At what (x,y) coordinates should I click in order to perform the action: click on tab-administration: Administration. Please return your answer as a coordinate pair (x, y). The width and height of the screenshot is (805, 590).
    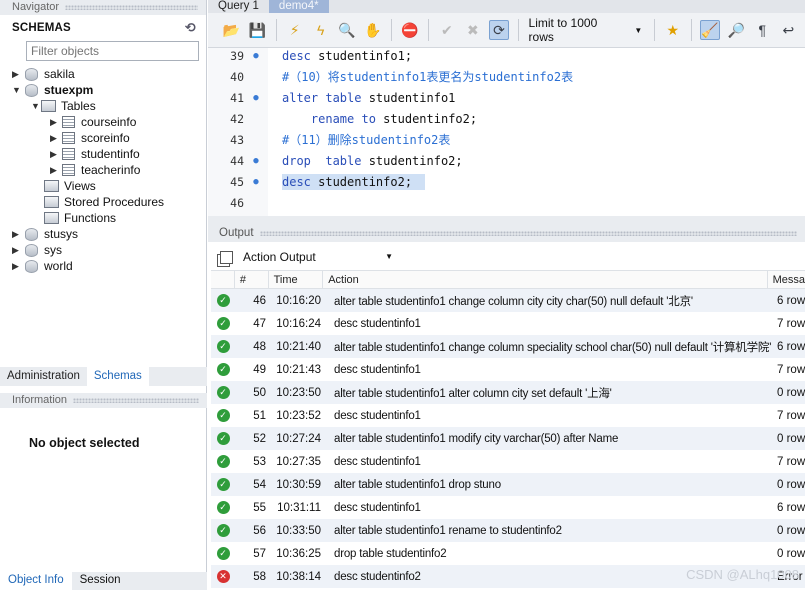
    Looking at the image, I should click on (43, 376).